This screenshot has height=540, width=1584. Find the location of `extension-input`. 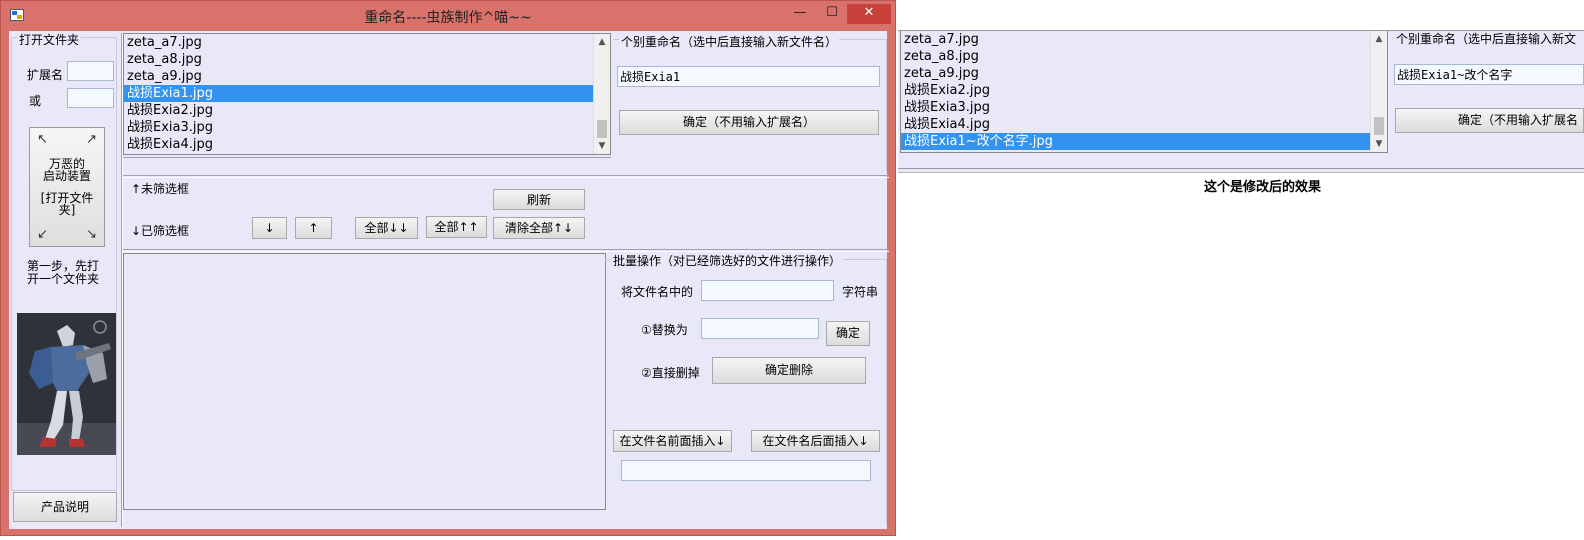

extension-input is located at coordinates (90, 71).